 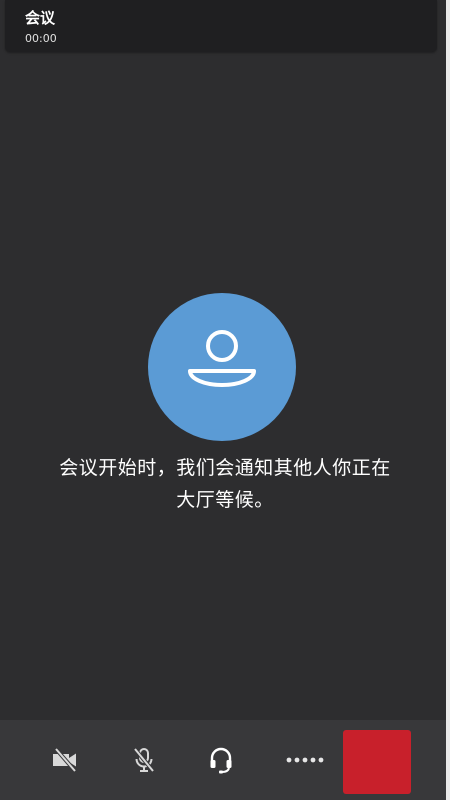 I want to click on camera-toggle-button, so click(x=65, y=760).